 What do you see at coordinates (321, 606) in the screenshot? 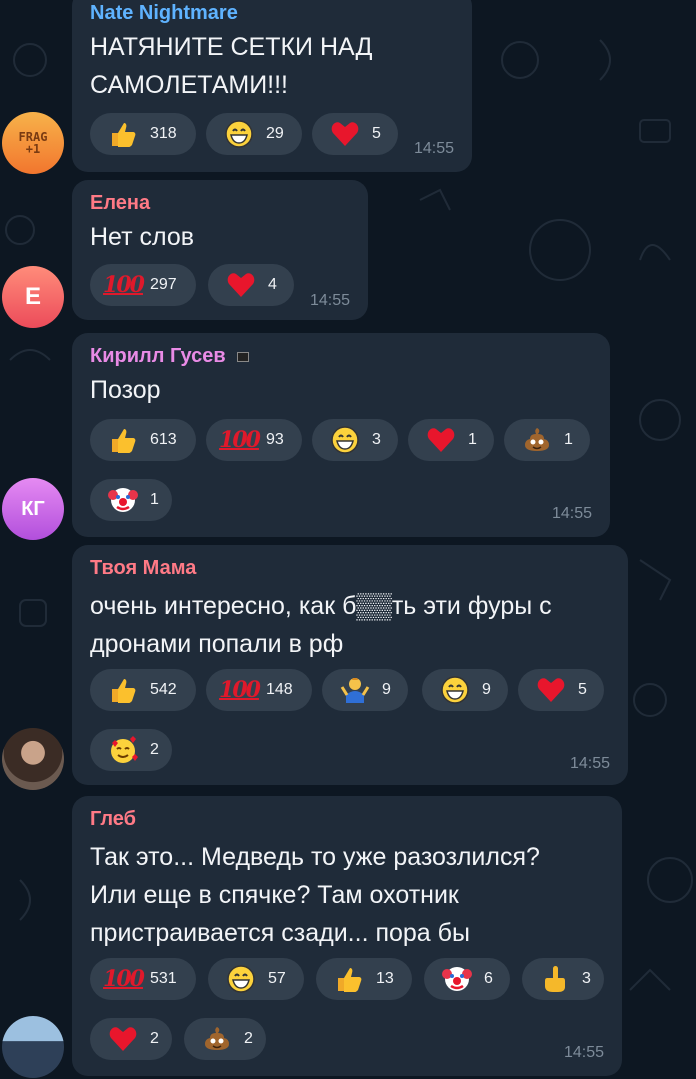
I see `message-line: очень интересно, как б▒▒ть эти фуры с` at bounding box center [321, 606].